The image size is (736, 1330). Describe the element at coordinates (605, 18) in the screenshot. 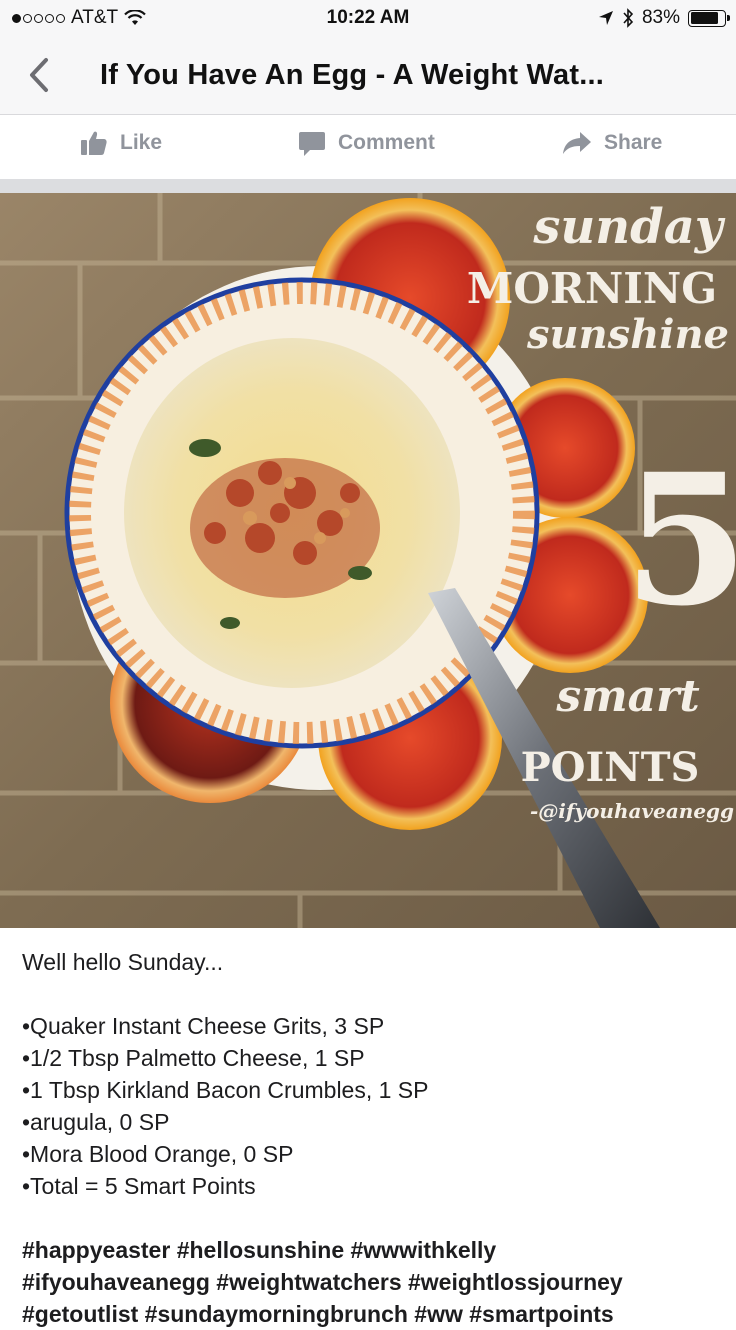

I see `location-arrow-icon` at that location.